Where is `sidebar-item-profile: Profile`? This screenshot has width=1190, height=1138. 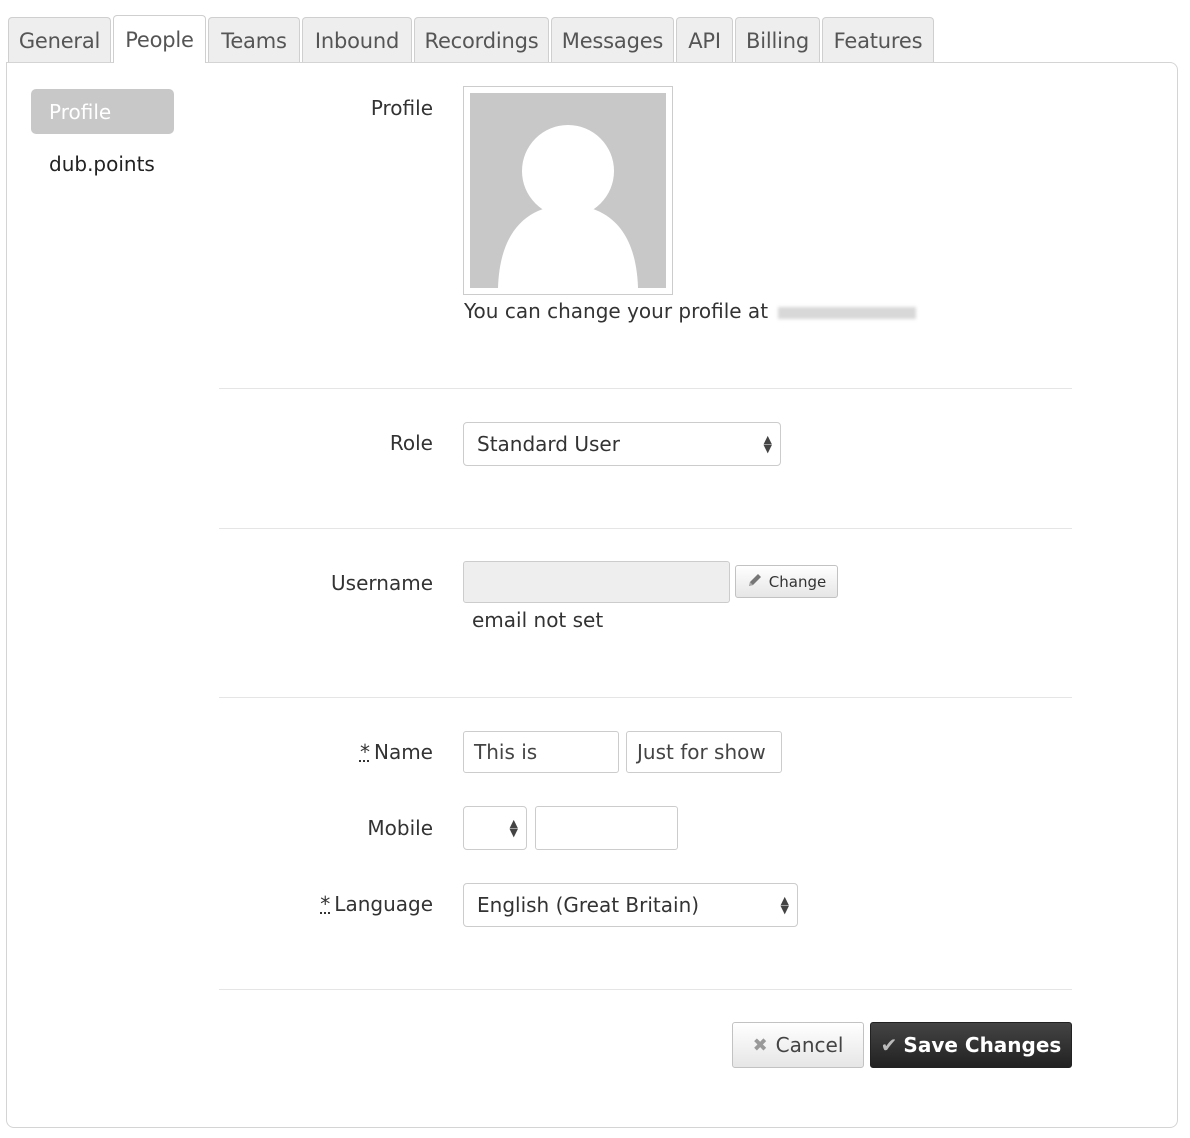 sidebar-item-profile: Profile is located at coordinates (102, 111).